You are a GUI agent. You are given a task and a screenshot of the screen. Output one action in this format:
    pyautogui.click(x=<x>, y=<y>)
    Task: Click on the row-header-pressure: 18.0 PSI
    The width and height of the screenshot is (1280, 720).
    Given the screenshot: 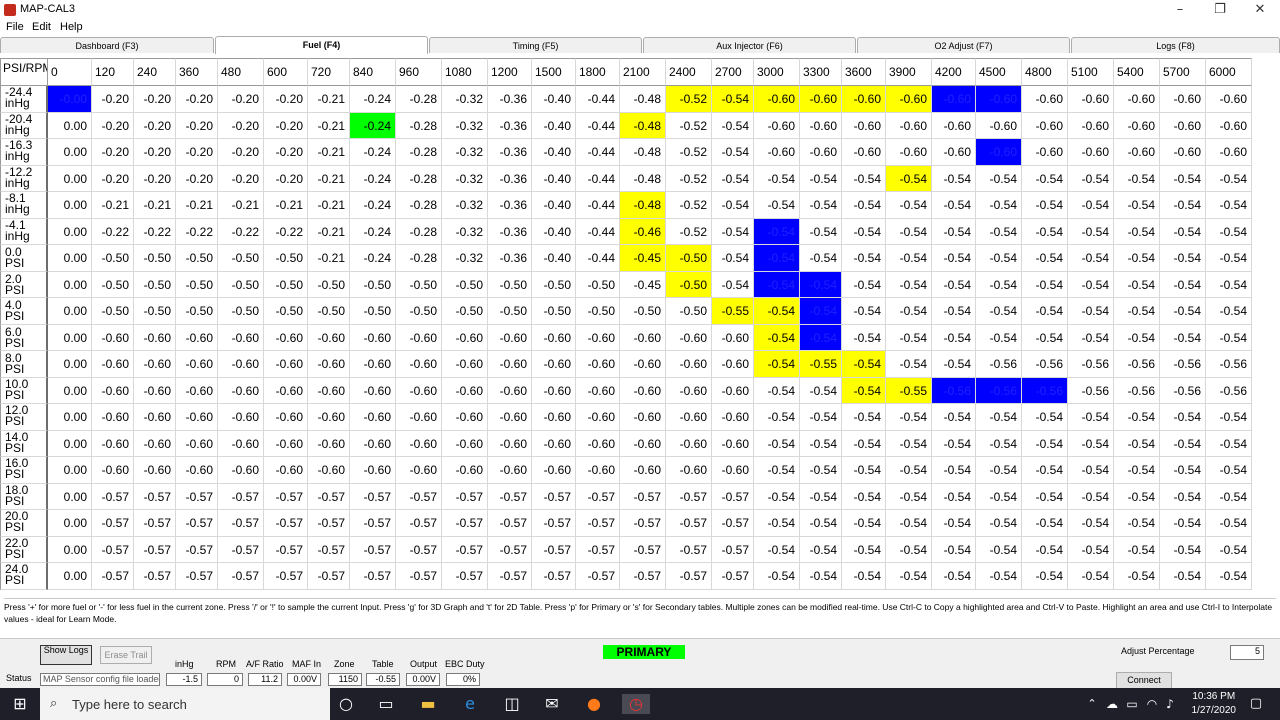 What is the action you would take?
    pyautogui.click(x=24, y=496)
    